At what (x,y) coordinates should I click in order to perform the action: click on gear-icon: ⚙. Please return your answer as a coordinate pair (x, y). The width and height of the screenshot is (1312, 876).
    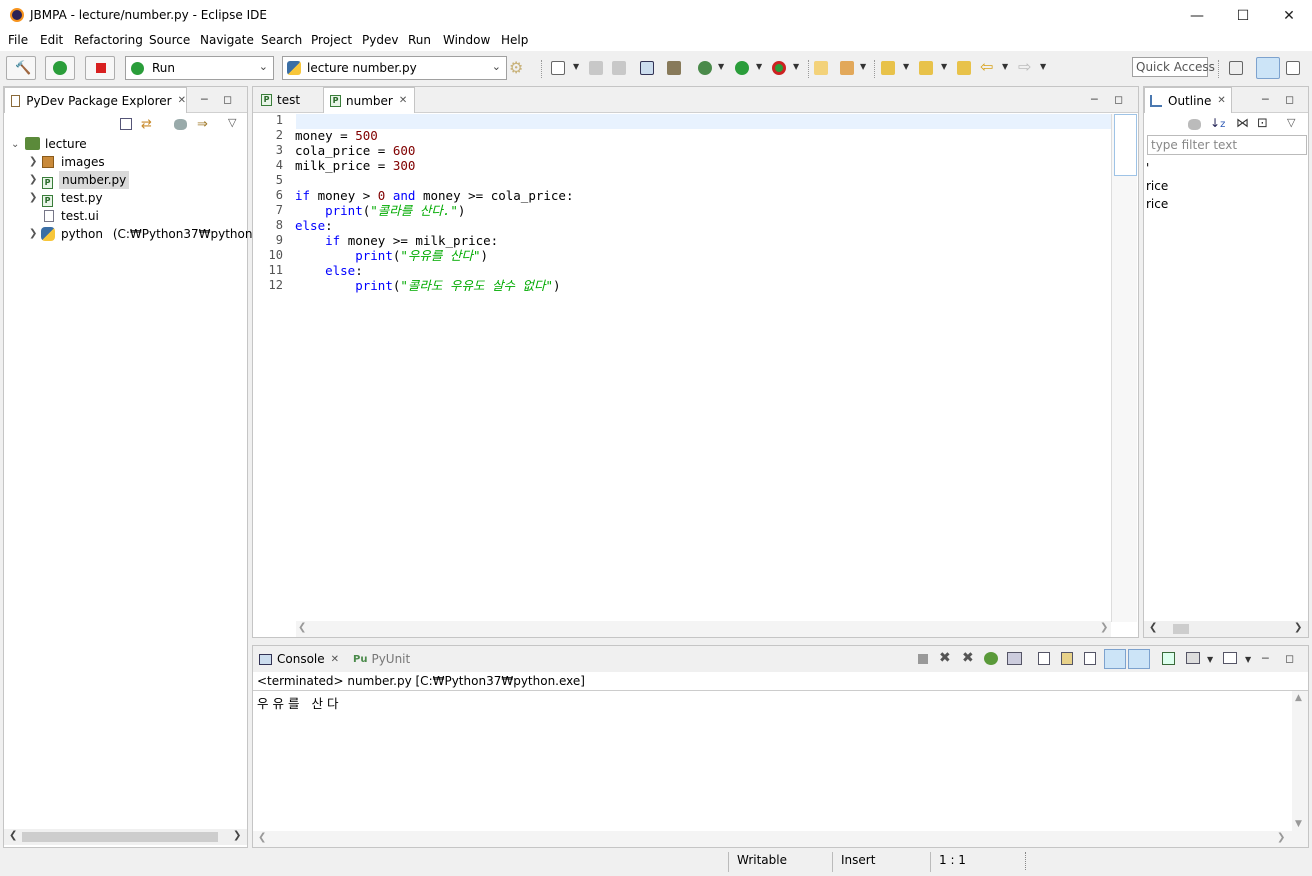
    Looking at the image, I should click on (516, 67).